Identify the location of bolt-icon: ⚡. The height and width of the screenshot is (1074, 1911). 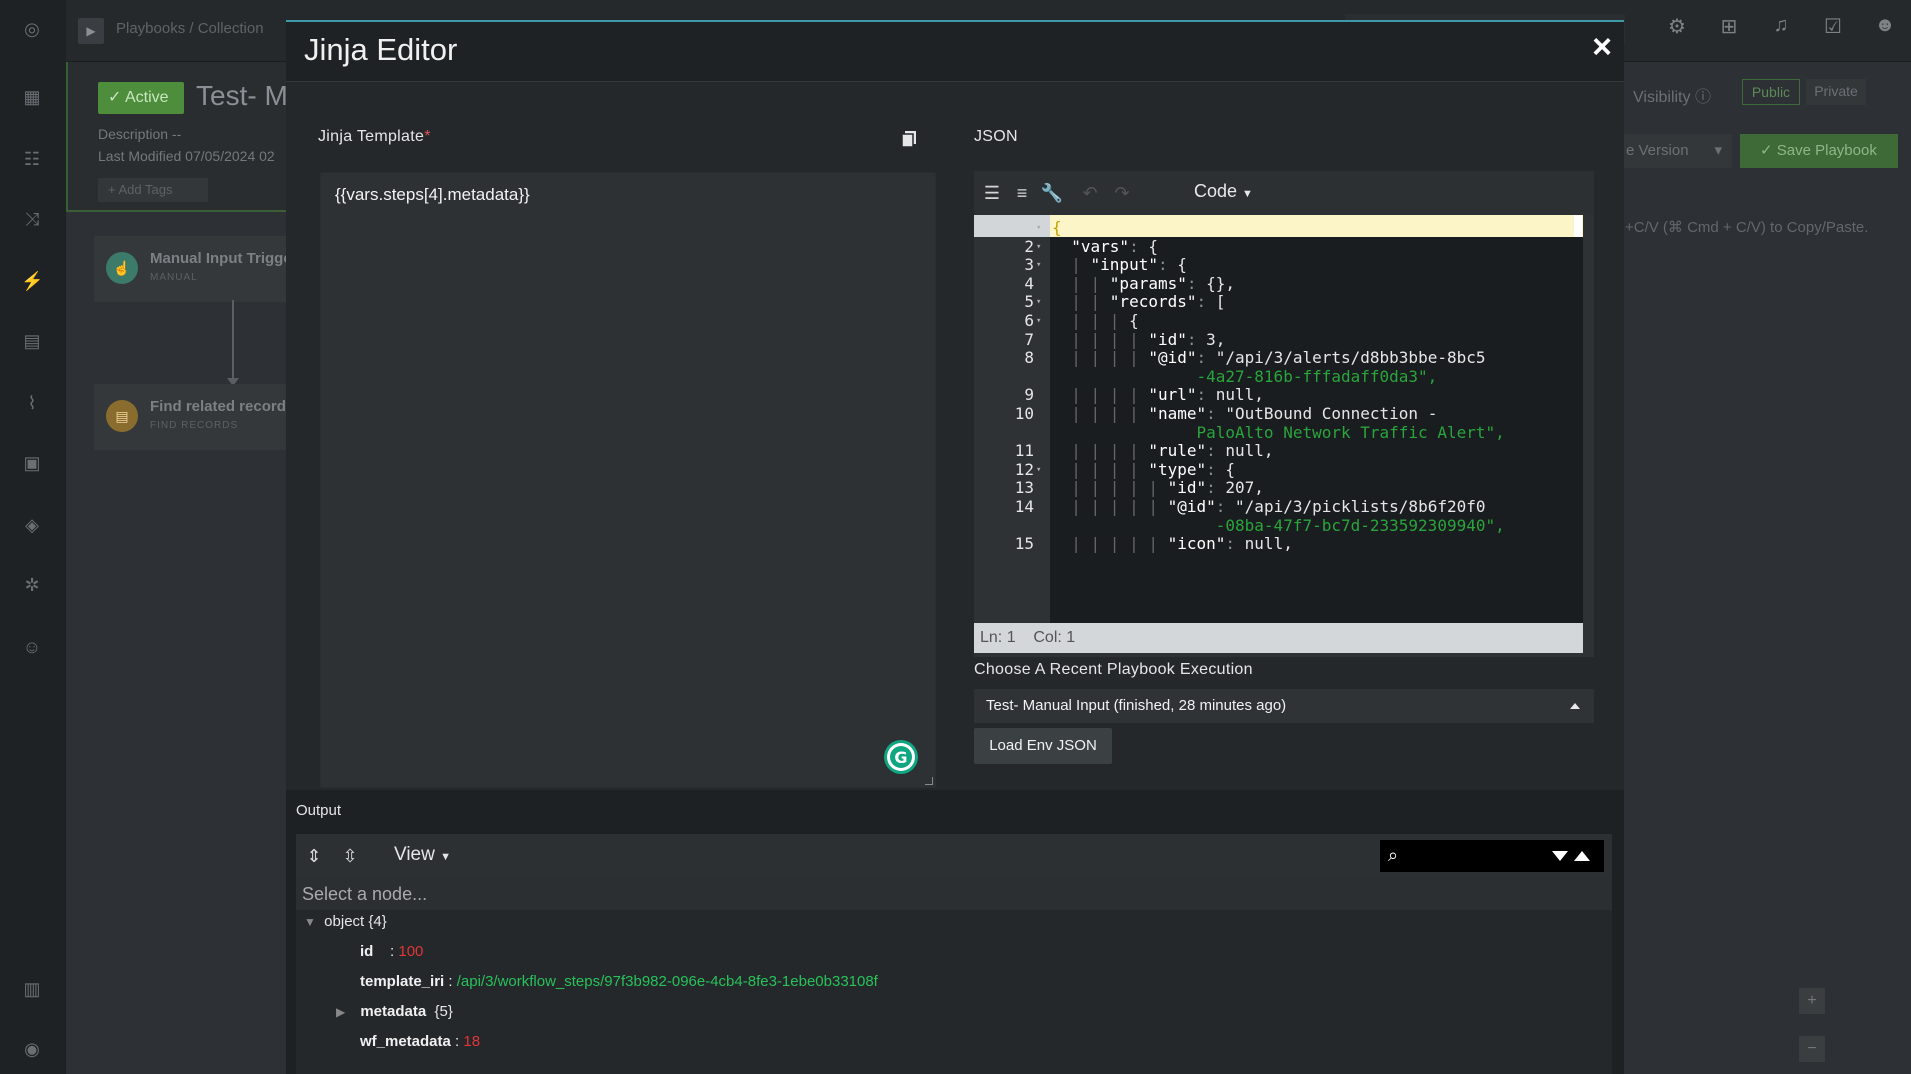
(32, 281).